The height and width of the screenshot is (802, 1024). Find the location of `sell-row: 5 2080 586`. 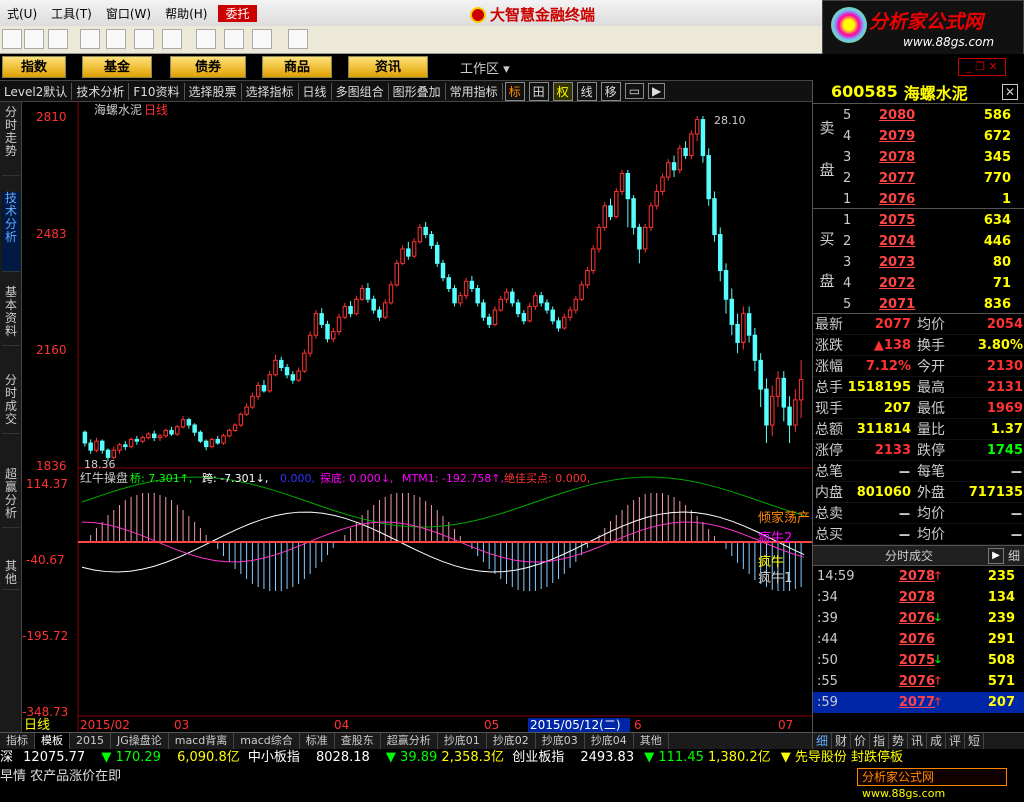

sell-row: 5 2080 586 is located at coordinates (930, 115).